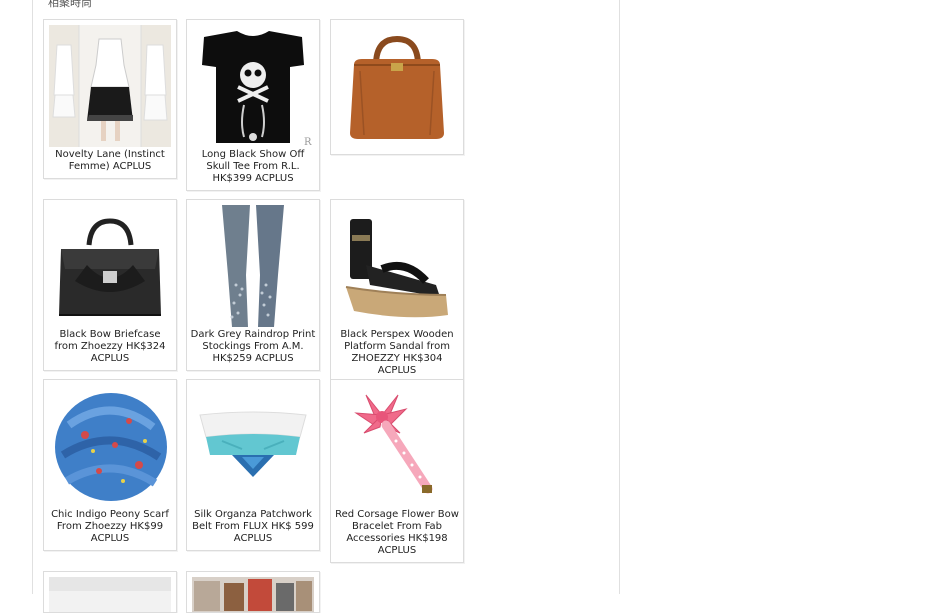 This screenshot has height=613, width=950. What do you see at coordinates (397, 150) in the screenshot?
I see `product-caption` at bounding box center [397, 150].